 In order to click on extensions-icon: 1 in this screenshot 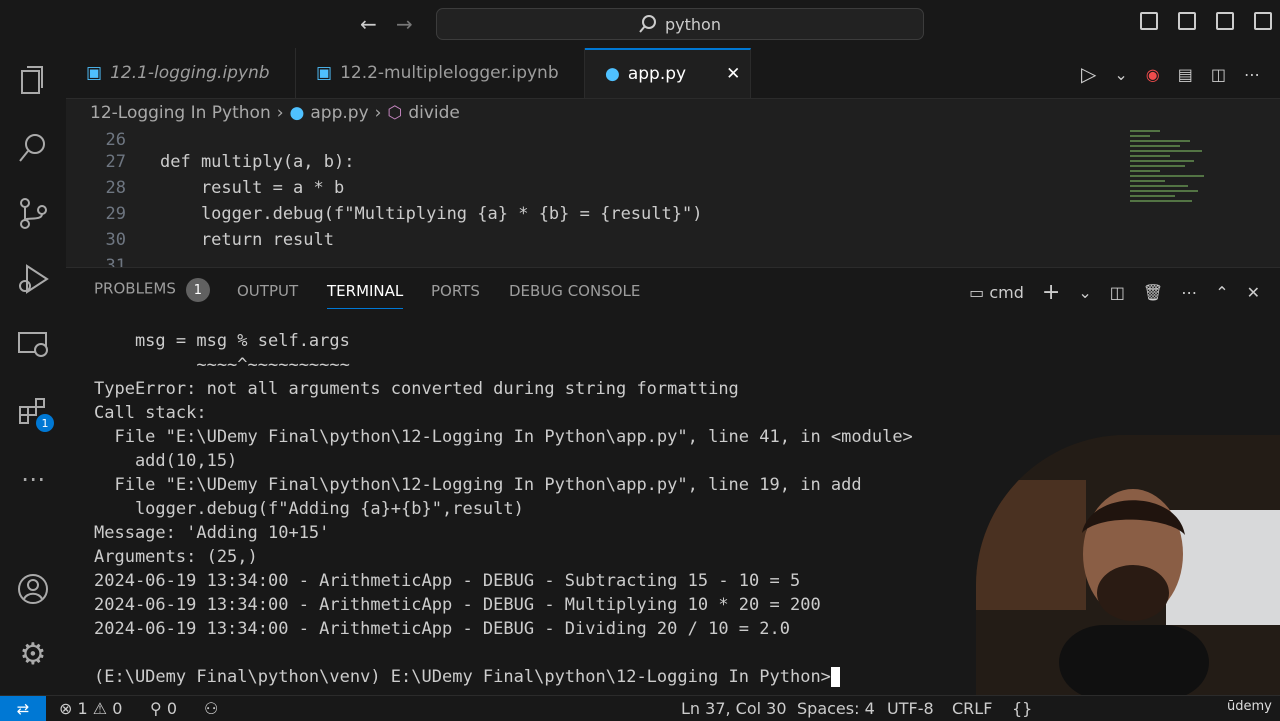, I will do `click(35, 413)`.